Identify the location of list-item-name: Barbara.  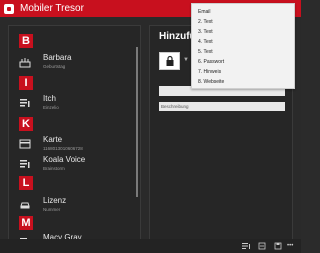
(57, 57).